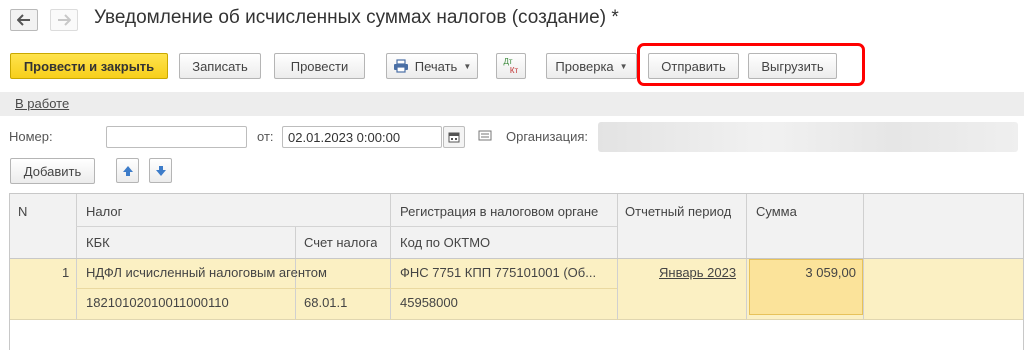 The width and height of the screenshot is (1024, 350). What do you see at coordinates (697, 272) in the screenshot?
I see `cell-period-link: Январь 2023` at bounding box center [697, 272].